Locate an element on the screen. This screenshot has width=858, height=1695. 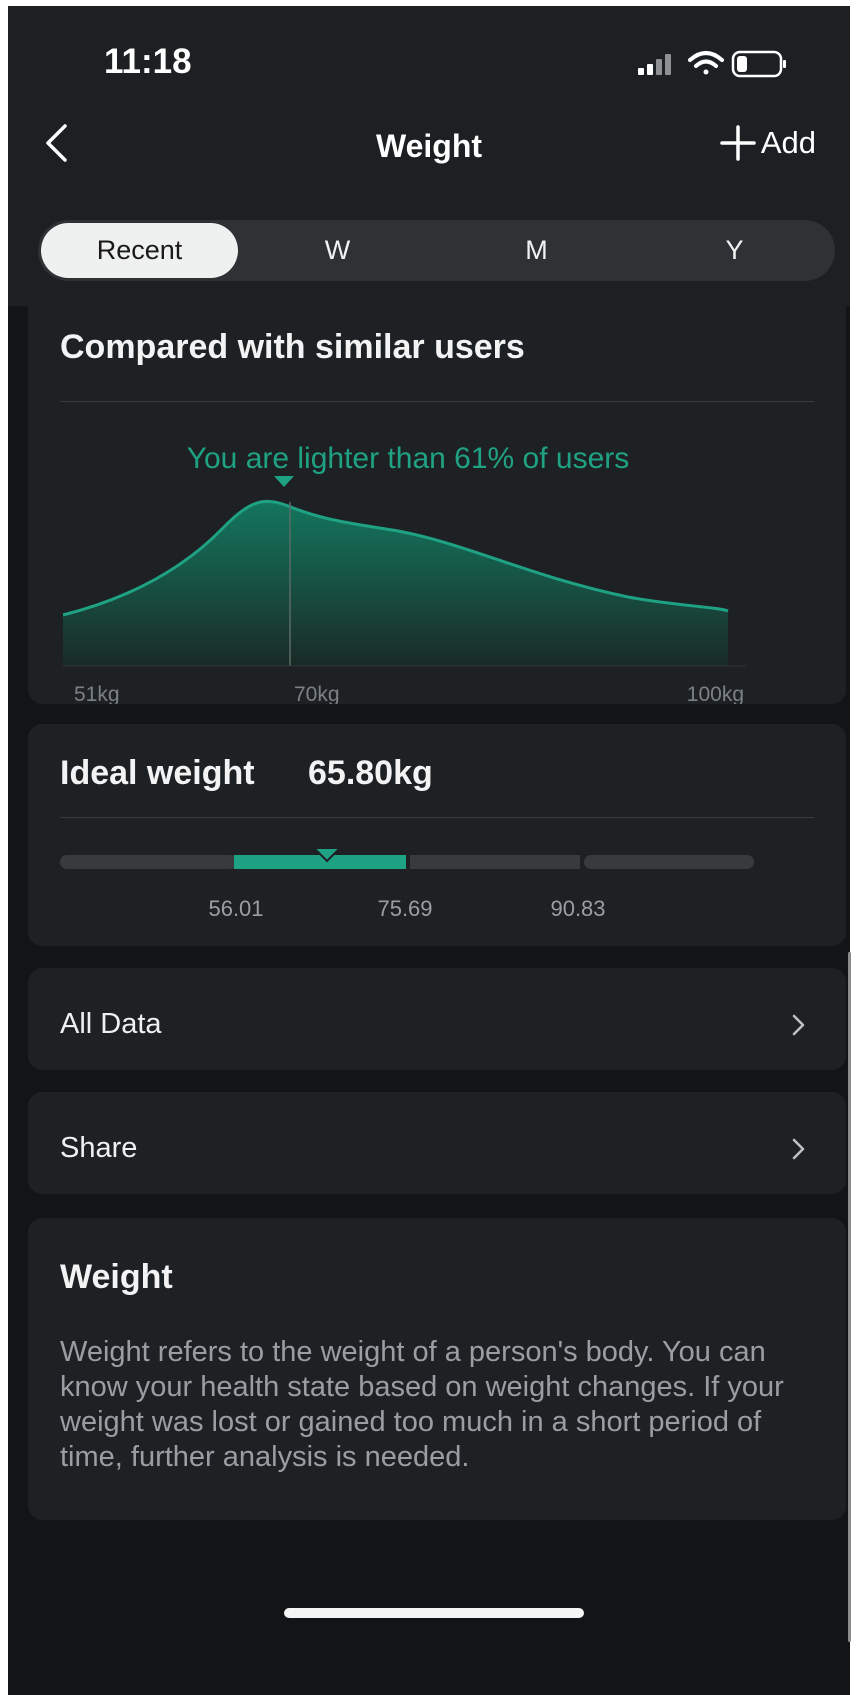
status-time: 11:18 is located at coordinates (148, 61).